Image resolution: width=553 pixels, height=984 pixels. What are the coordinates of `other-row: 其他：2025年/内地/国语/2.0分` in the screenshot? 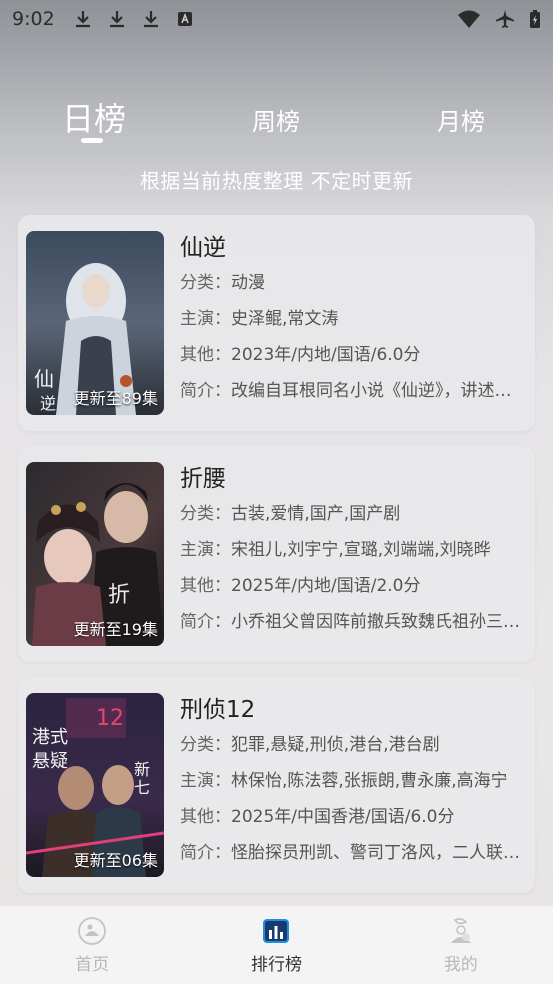 It's located at (352, 586).